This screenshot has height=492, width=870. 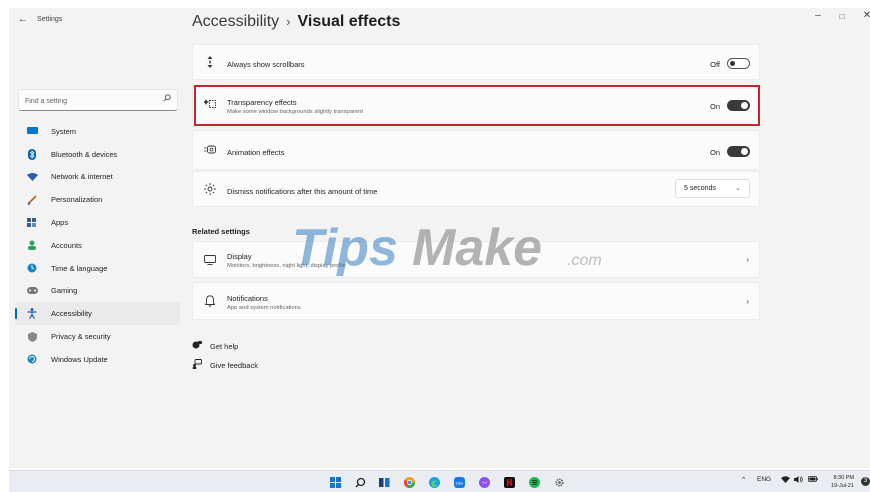 I want to click on sidebar-item-windows-update: Windows Update, so click(x=97, y=359).